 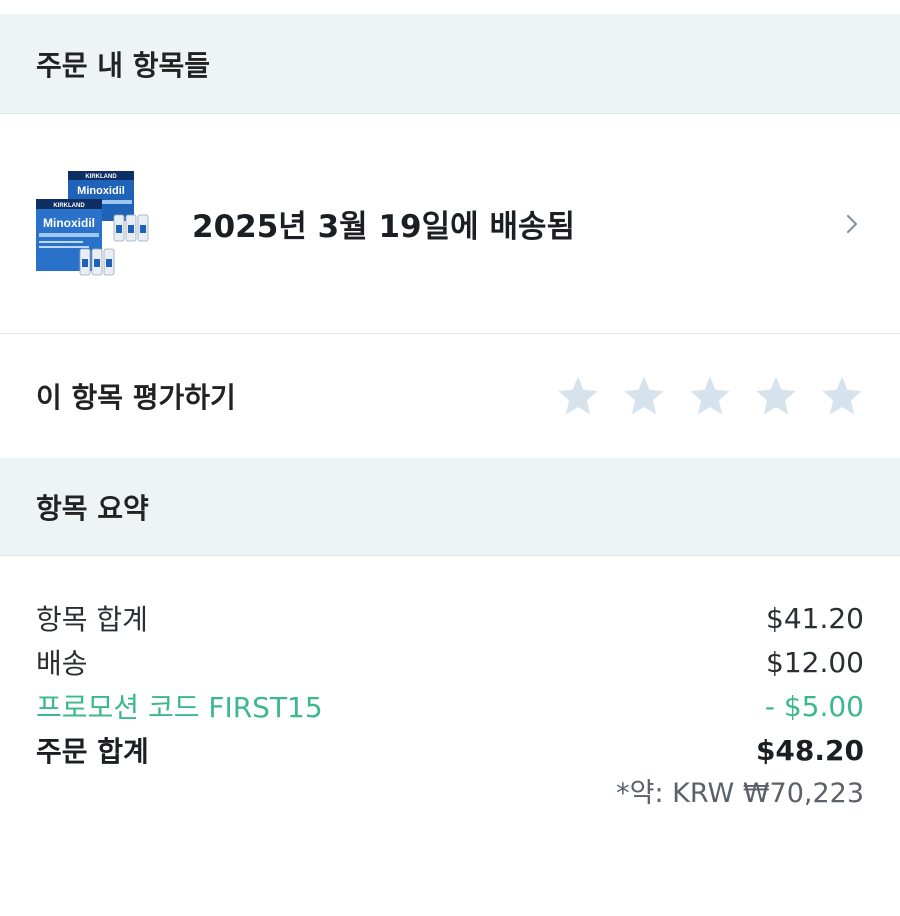 I want to click on star-4-icon, so click(x=776, y=396).